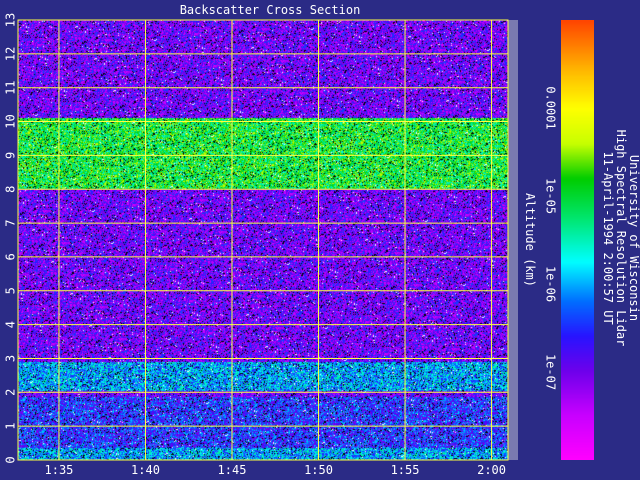  What do you see at coordinates (11, 54) in the screenshot?
I see `y-tick-label: 12` at bounding box center [11, 54].